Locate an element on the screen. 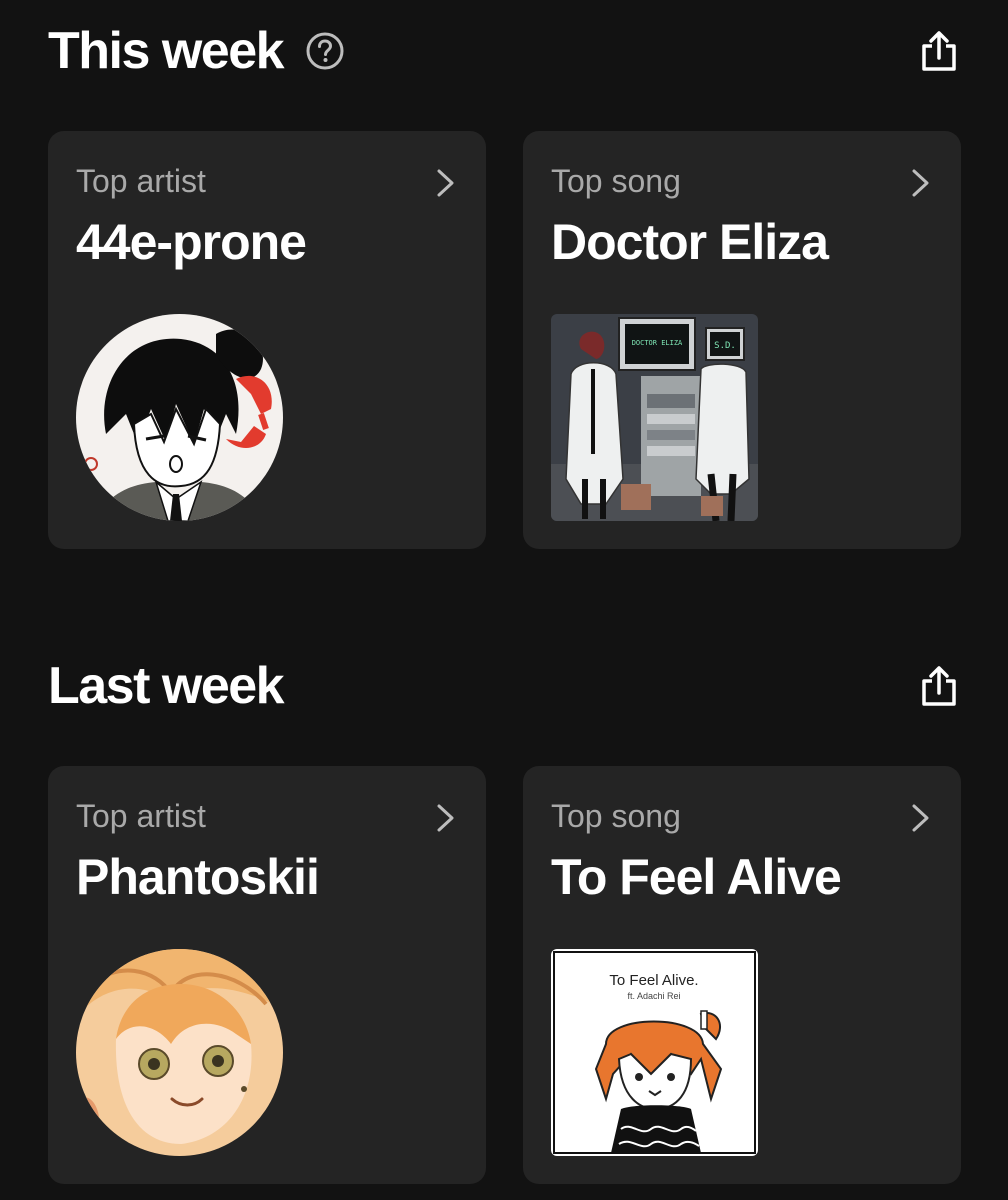  help-circle-icon is located at coordinates (325, 51).